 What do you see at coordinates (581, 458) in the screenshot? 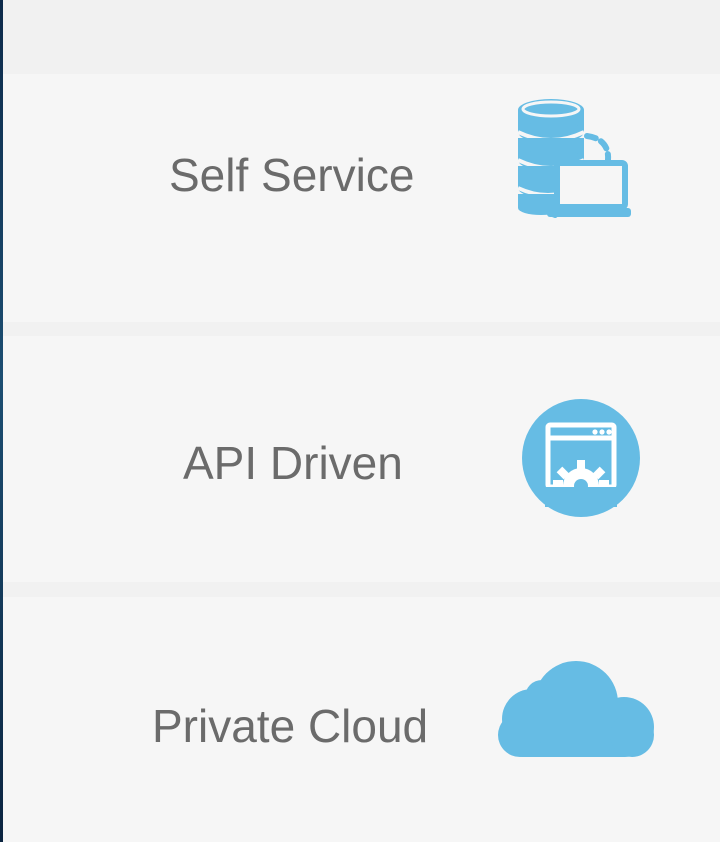
I see `browser-gear-icon` at bounding box center [581, 458].